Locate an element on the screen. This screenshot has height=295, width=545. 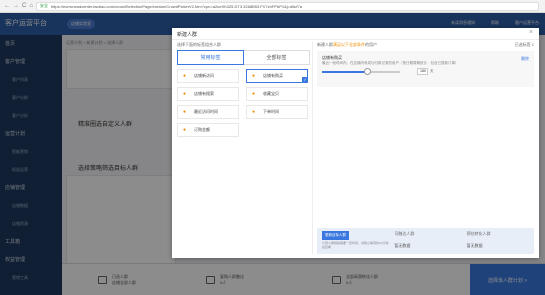
delete-rule-link: 删除 is located at coordinates (525, 59).